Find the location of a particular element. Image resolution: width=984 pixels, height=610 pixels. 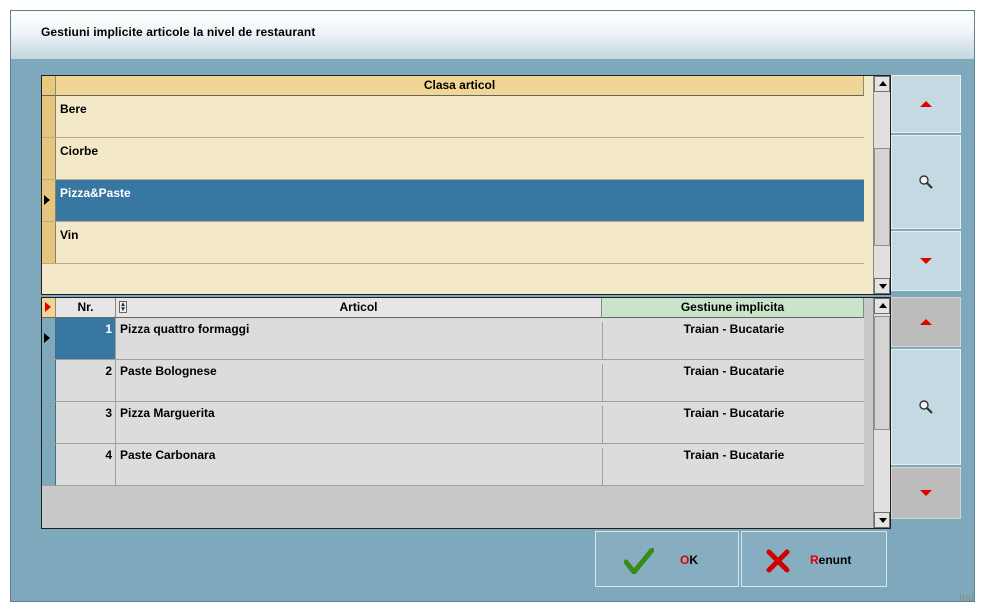

article-next-button is located at coordinates (926, 493).